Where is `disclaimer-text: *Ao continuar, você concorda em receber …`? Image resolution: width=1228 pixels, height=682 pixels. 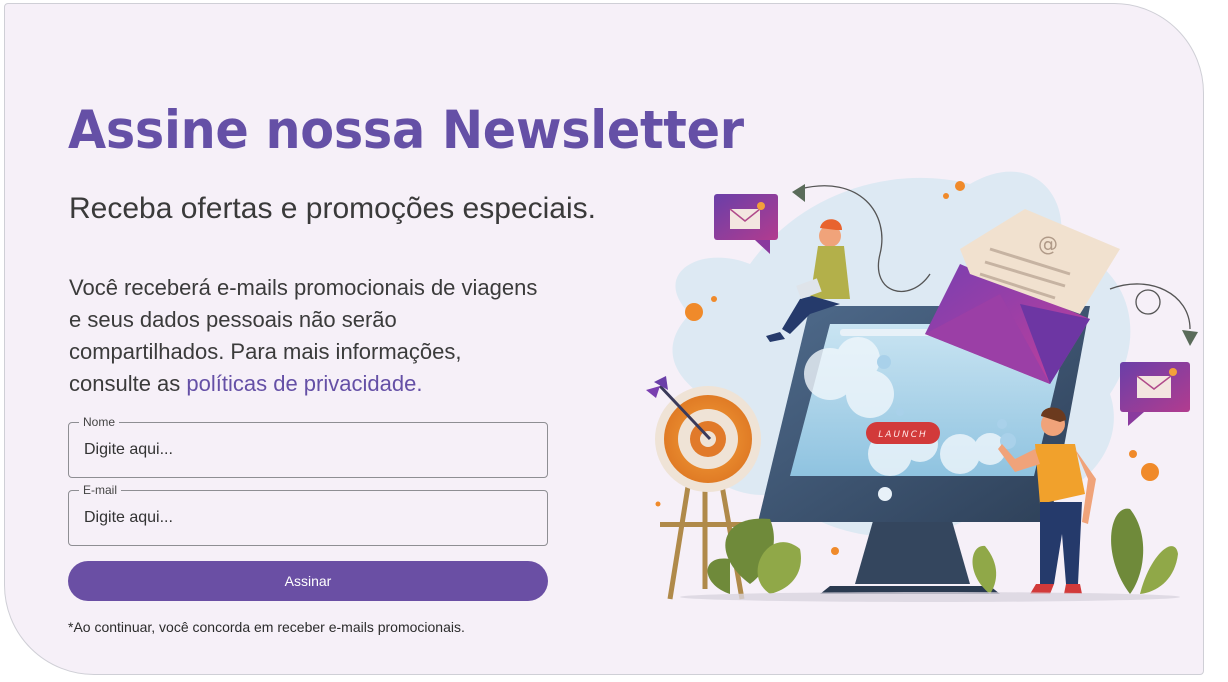 disclaimer-text: *Ao continuar, você concorda em receber … is located at coordinates (266, 627).